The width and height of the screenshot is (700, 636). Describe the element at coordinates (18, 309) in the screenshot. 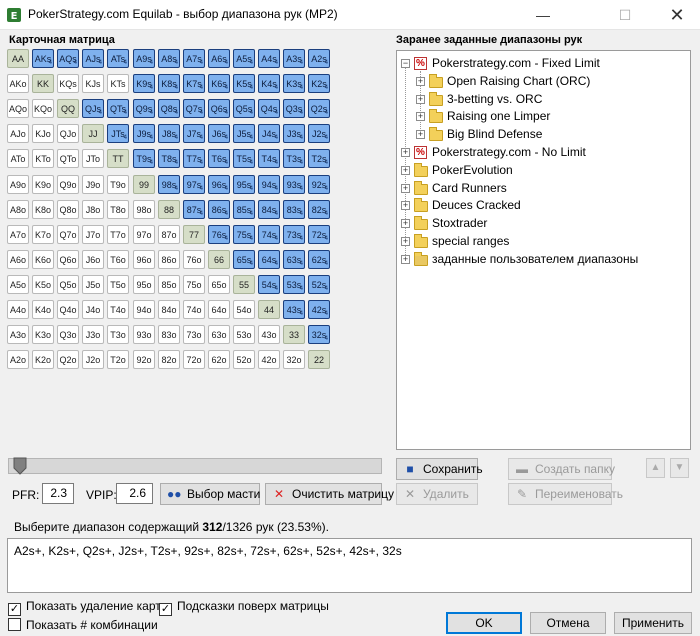

I see `matrix-cell-offsuit-a4o: A4o` at that location.